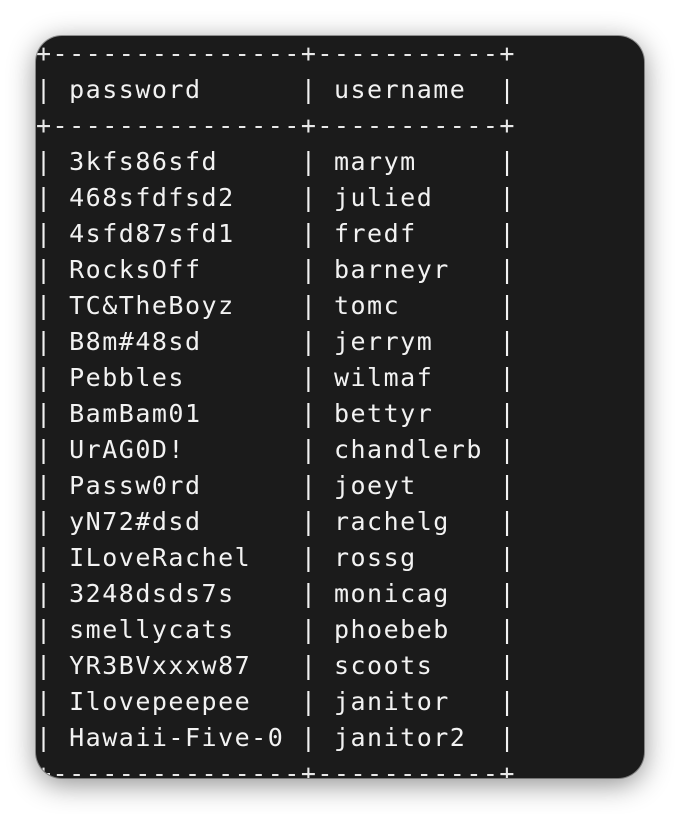 The width and height of the screenshot is (680, 814). What do you see at coordinates (152, 233) in the screenshot?
I see `cell-password: 4sfd87sfd1` at bounding box center [152, 233].